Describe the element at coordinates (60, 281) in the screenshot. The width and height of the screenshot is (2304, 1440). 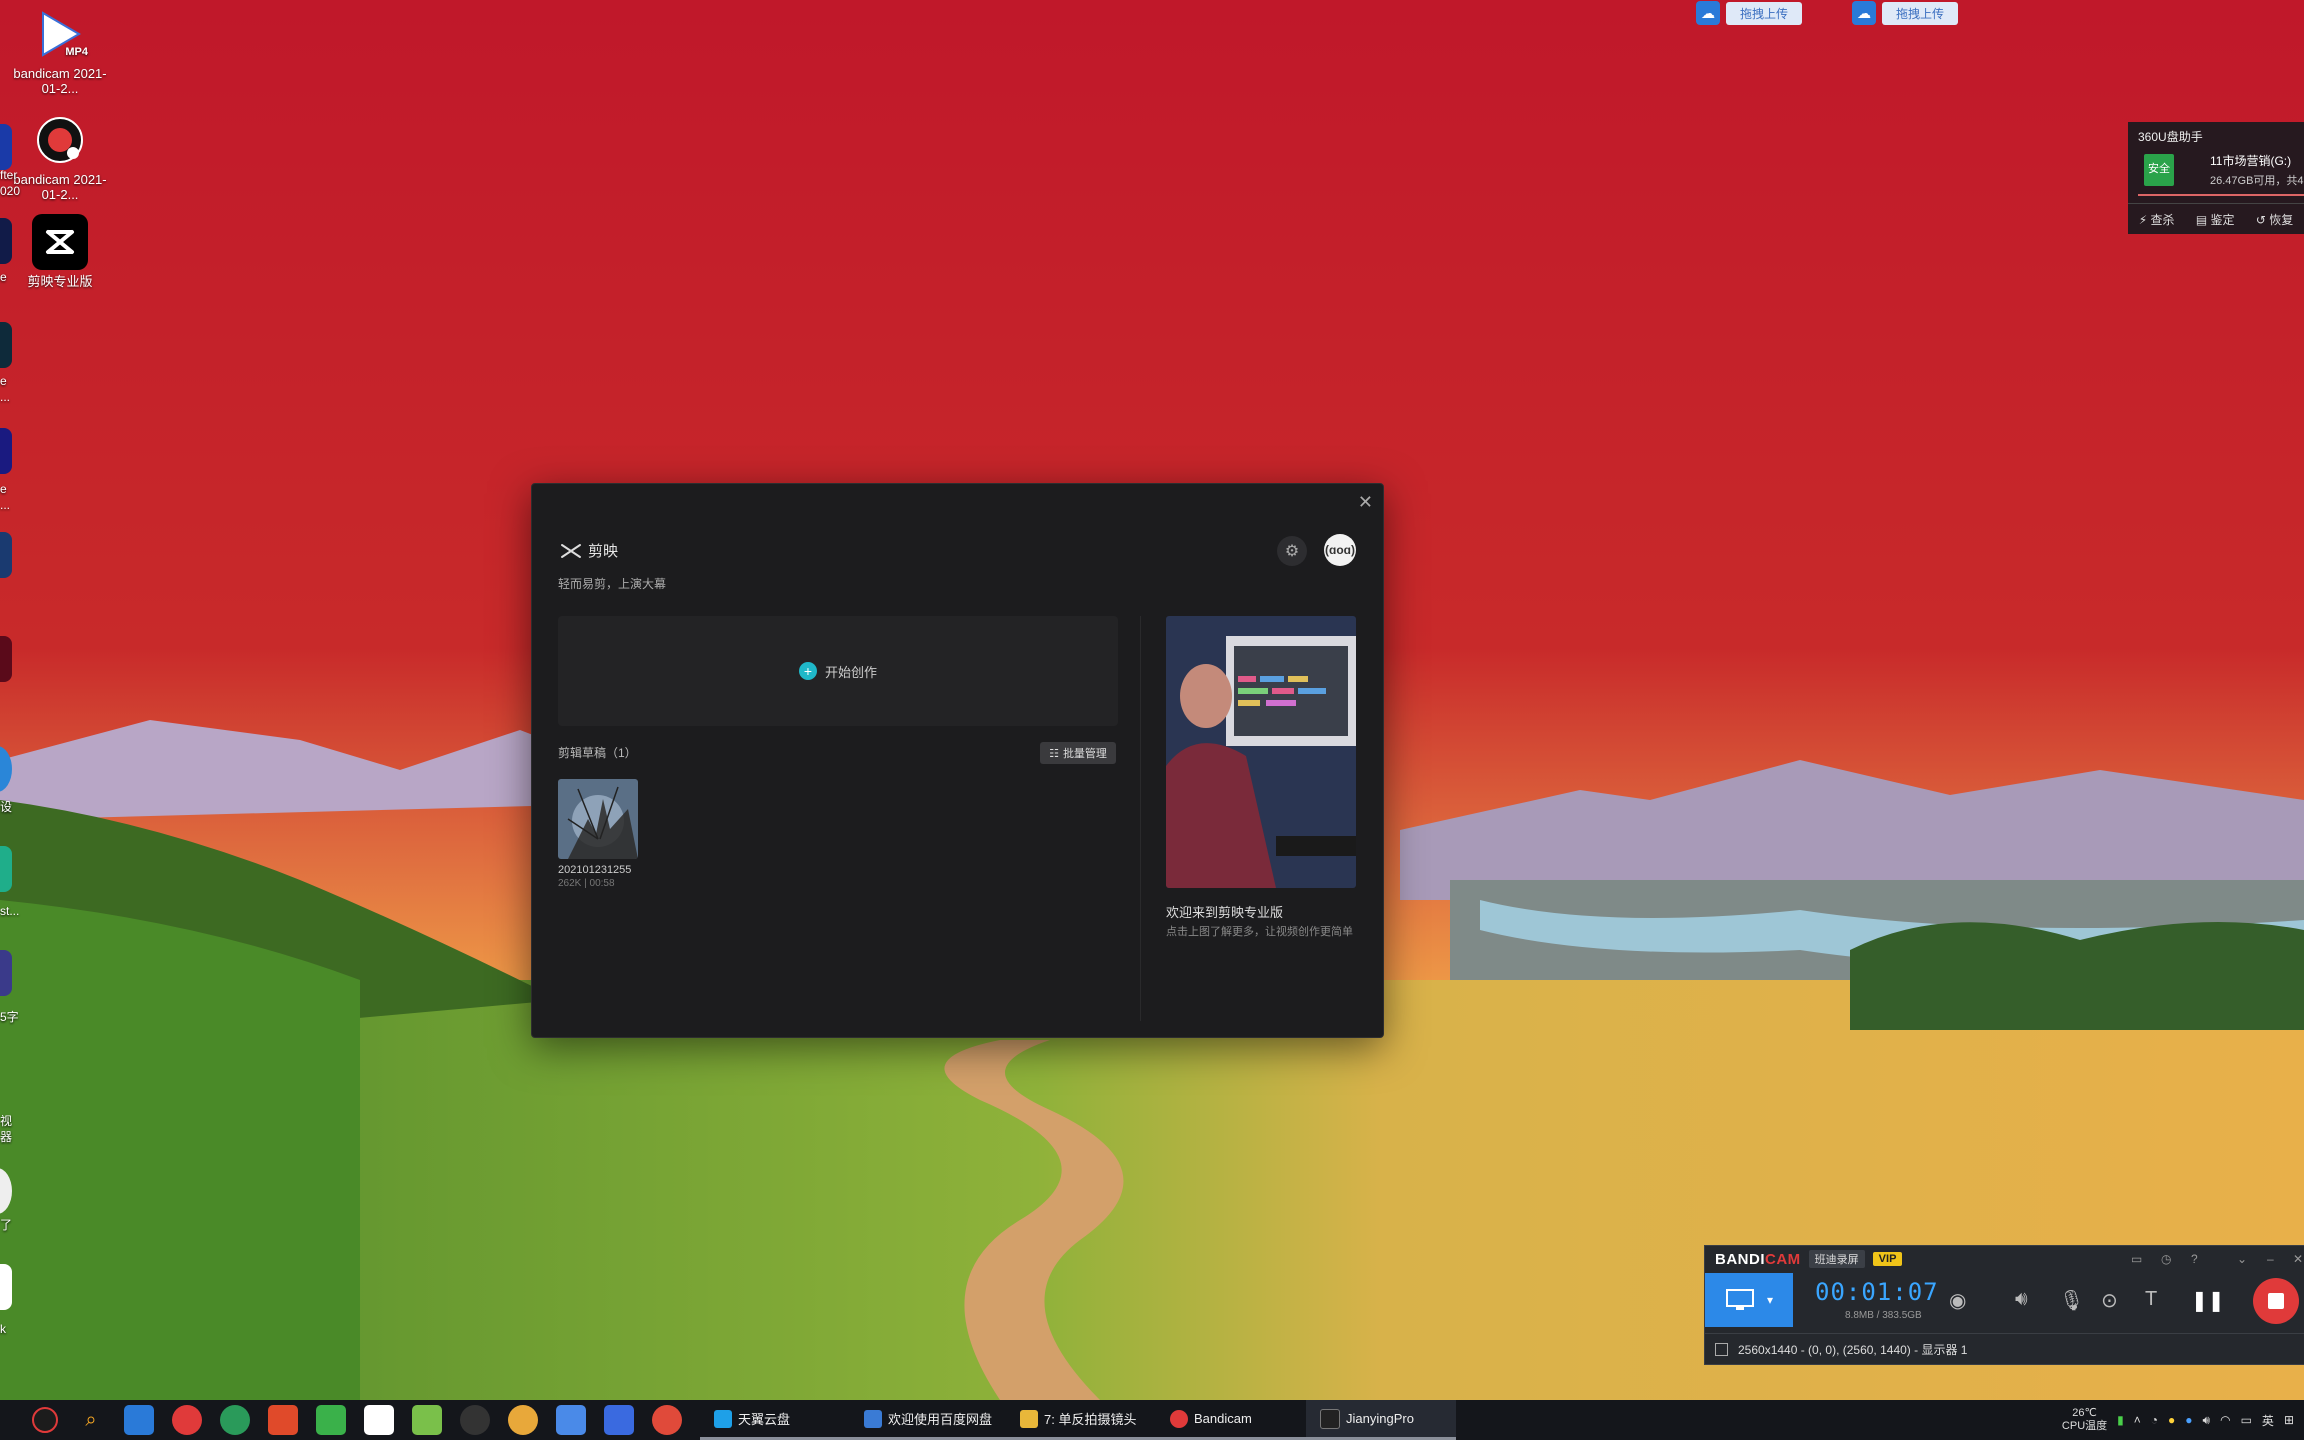
I see `desktop-icon-label: 剪映专业版` at that location.